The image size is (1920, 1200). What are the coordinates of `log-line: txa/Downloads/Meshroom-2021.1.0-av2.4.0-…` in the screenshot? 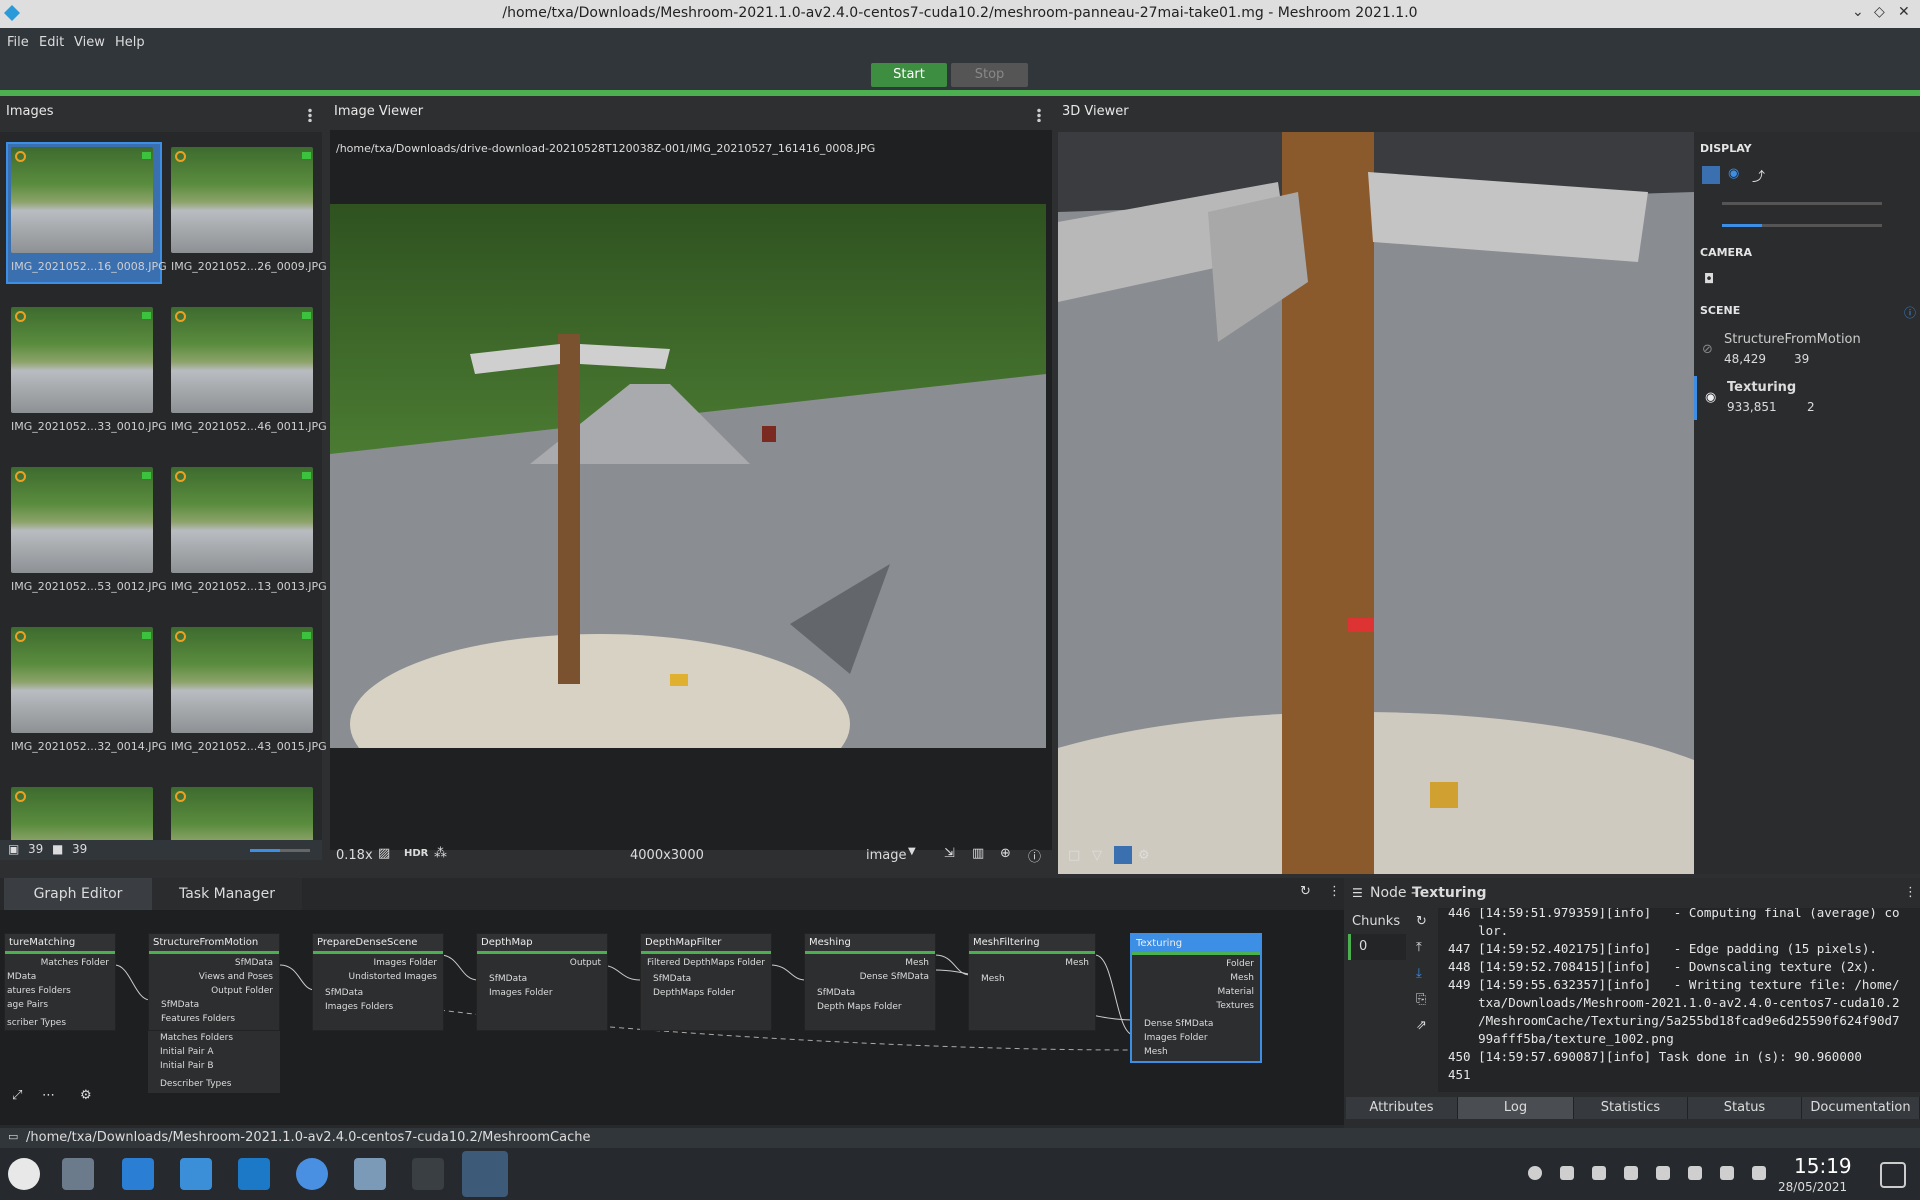 It's located at (1674, 1002).